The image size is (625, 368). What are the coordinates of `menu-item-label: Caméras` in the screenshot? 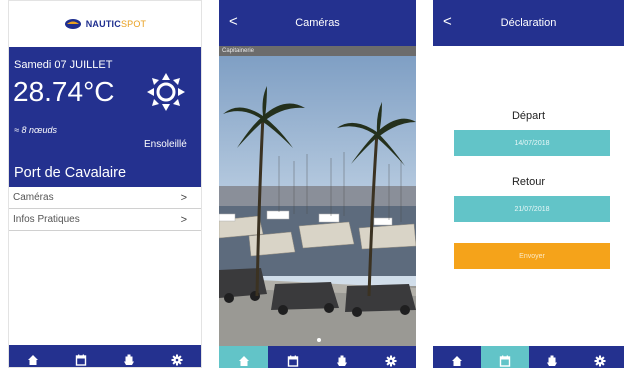 It's located at (33, 197).